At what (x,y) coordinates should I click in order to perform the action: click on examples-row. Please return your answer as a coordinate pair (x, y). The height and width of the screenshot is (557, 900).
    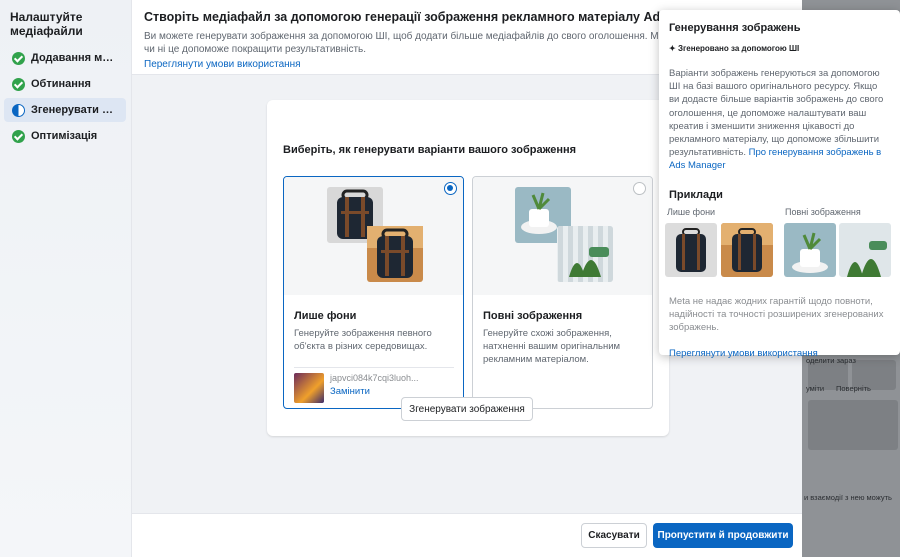
    Looking at the image, I should click on (778, 250).